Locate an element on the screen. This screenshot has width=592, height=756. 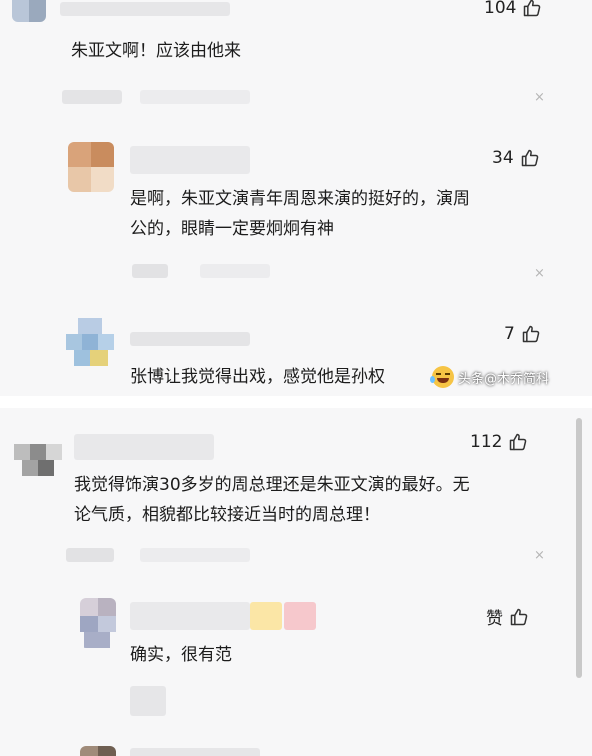
like-count: 7 is located at coordinates (509, 334).